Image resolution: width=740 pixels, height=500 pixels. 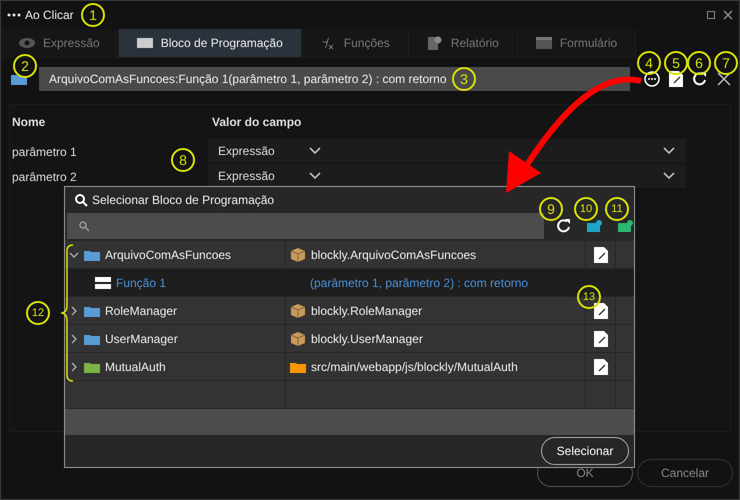 I want to click on block-name: UserManager, so click(x=141, y=339).